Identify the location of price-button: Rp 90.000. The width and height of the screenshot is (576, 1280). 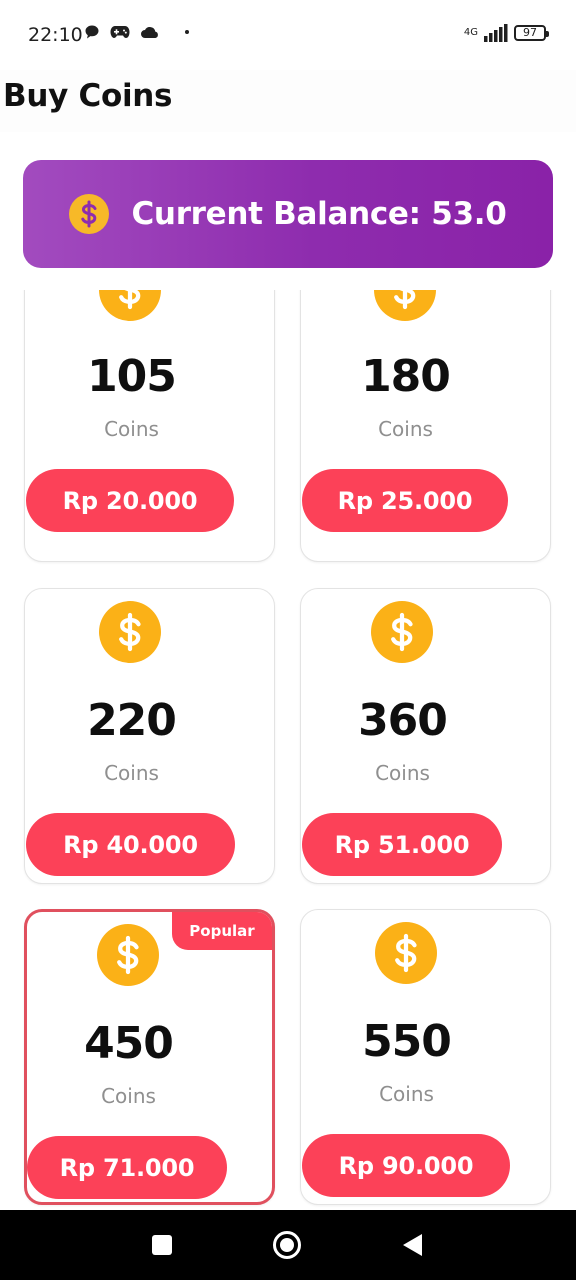
(406, 1165).